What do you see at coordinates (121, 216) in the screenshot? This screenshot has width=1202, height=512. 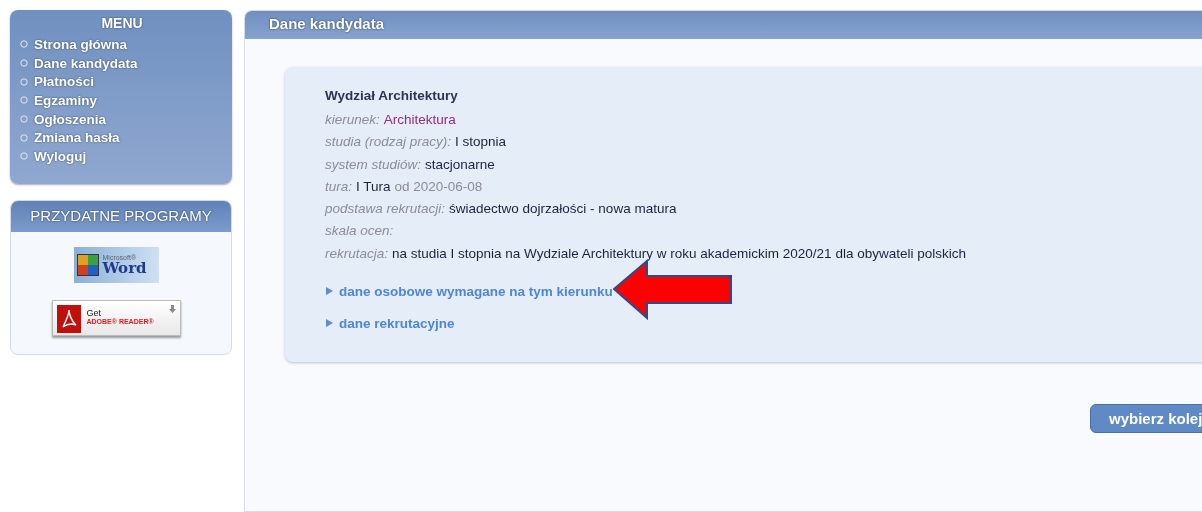 I see `panel-title: PRZYDATNE PROGRAMY` at bounding box center [121, 216].